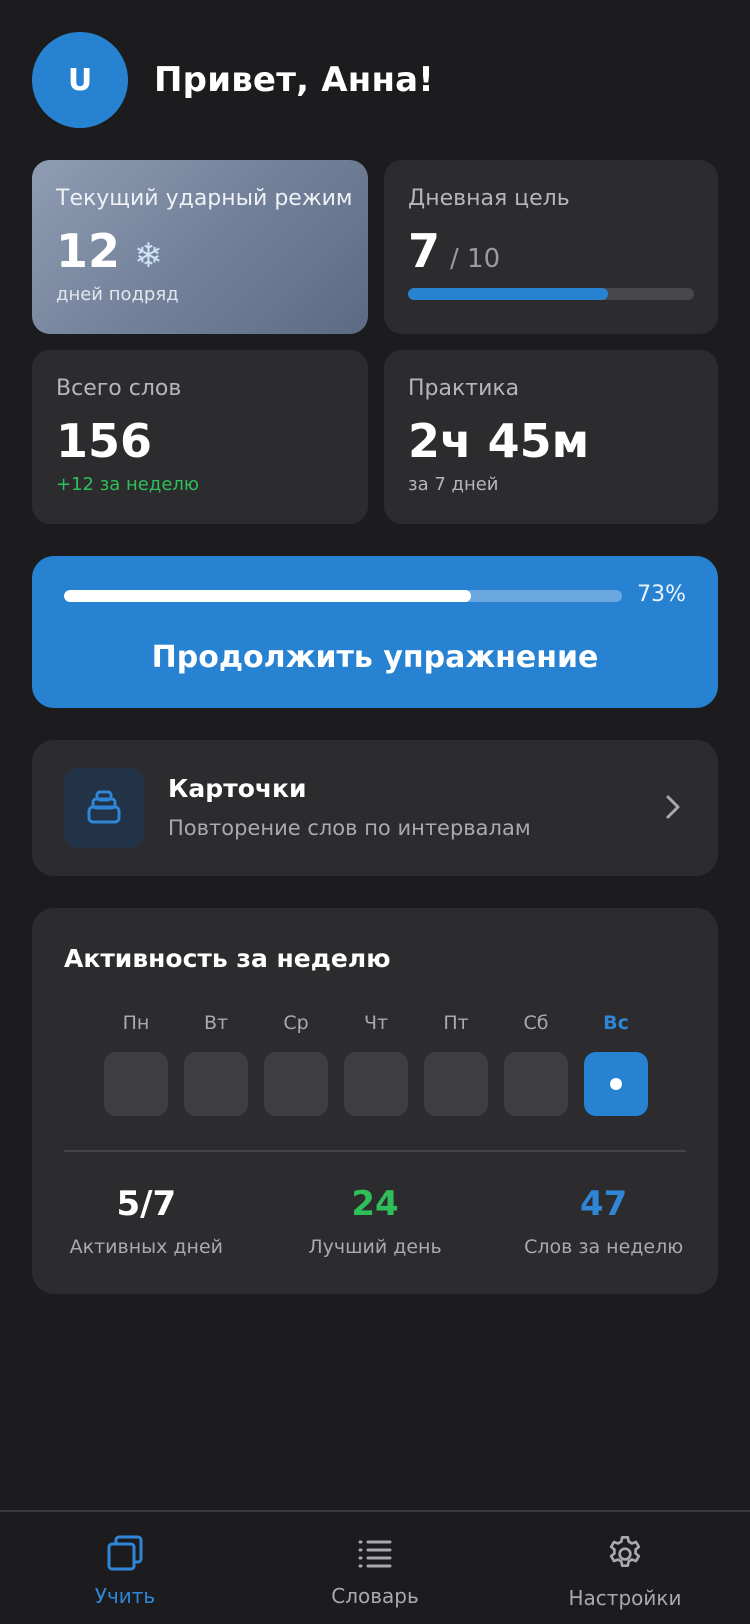  I want to click on exercise-progress-bar, so click(343, 596).